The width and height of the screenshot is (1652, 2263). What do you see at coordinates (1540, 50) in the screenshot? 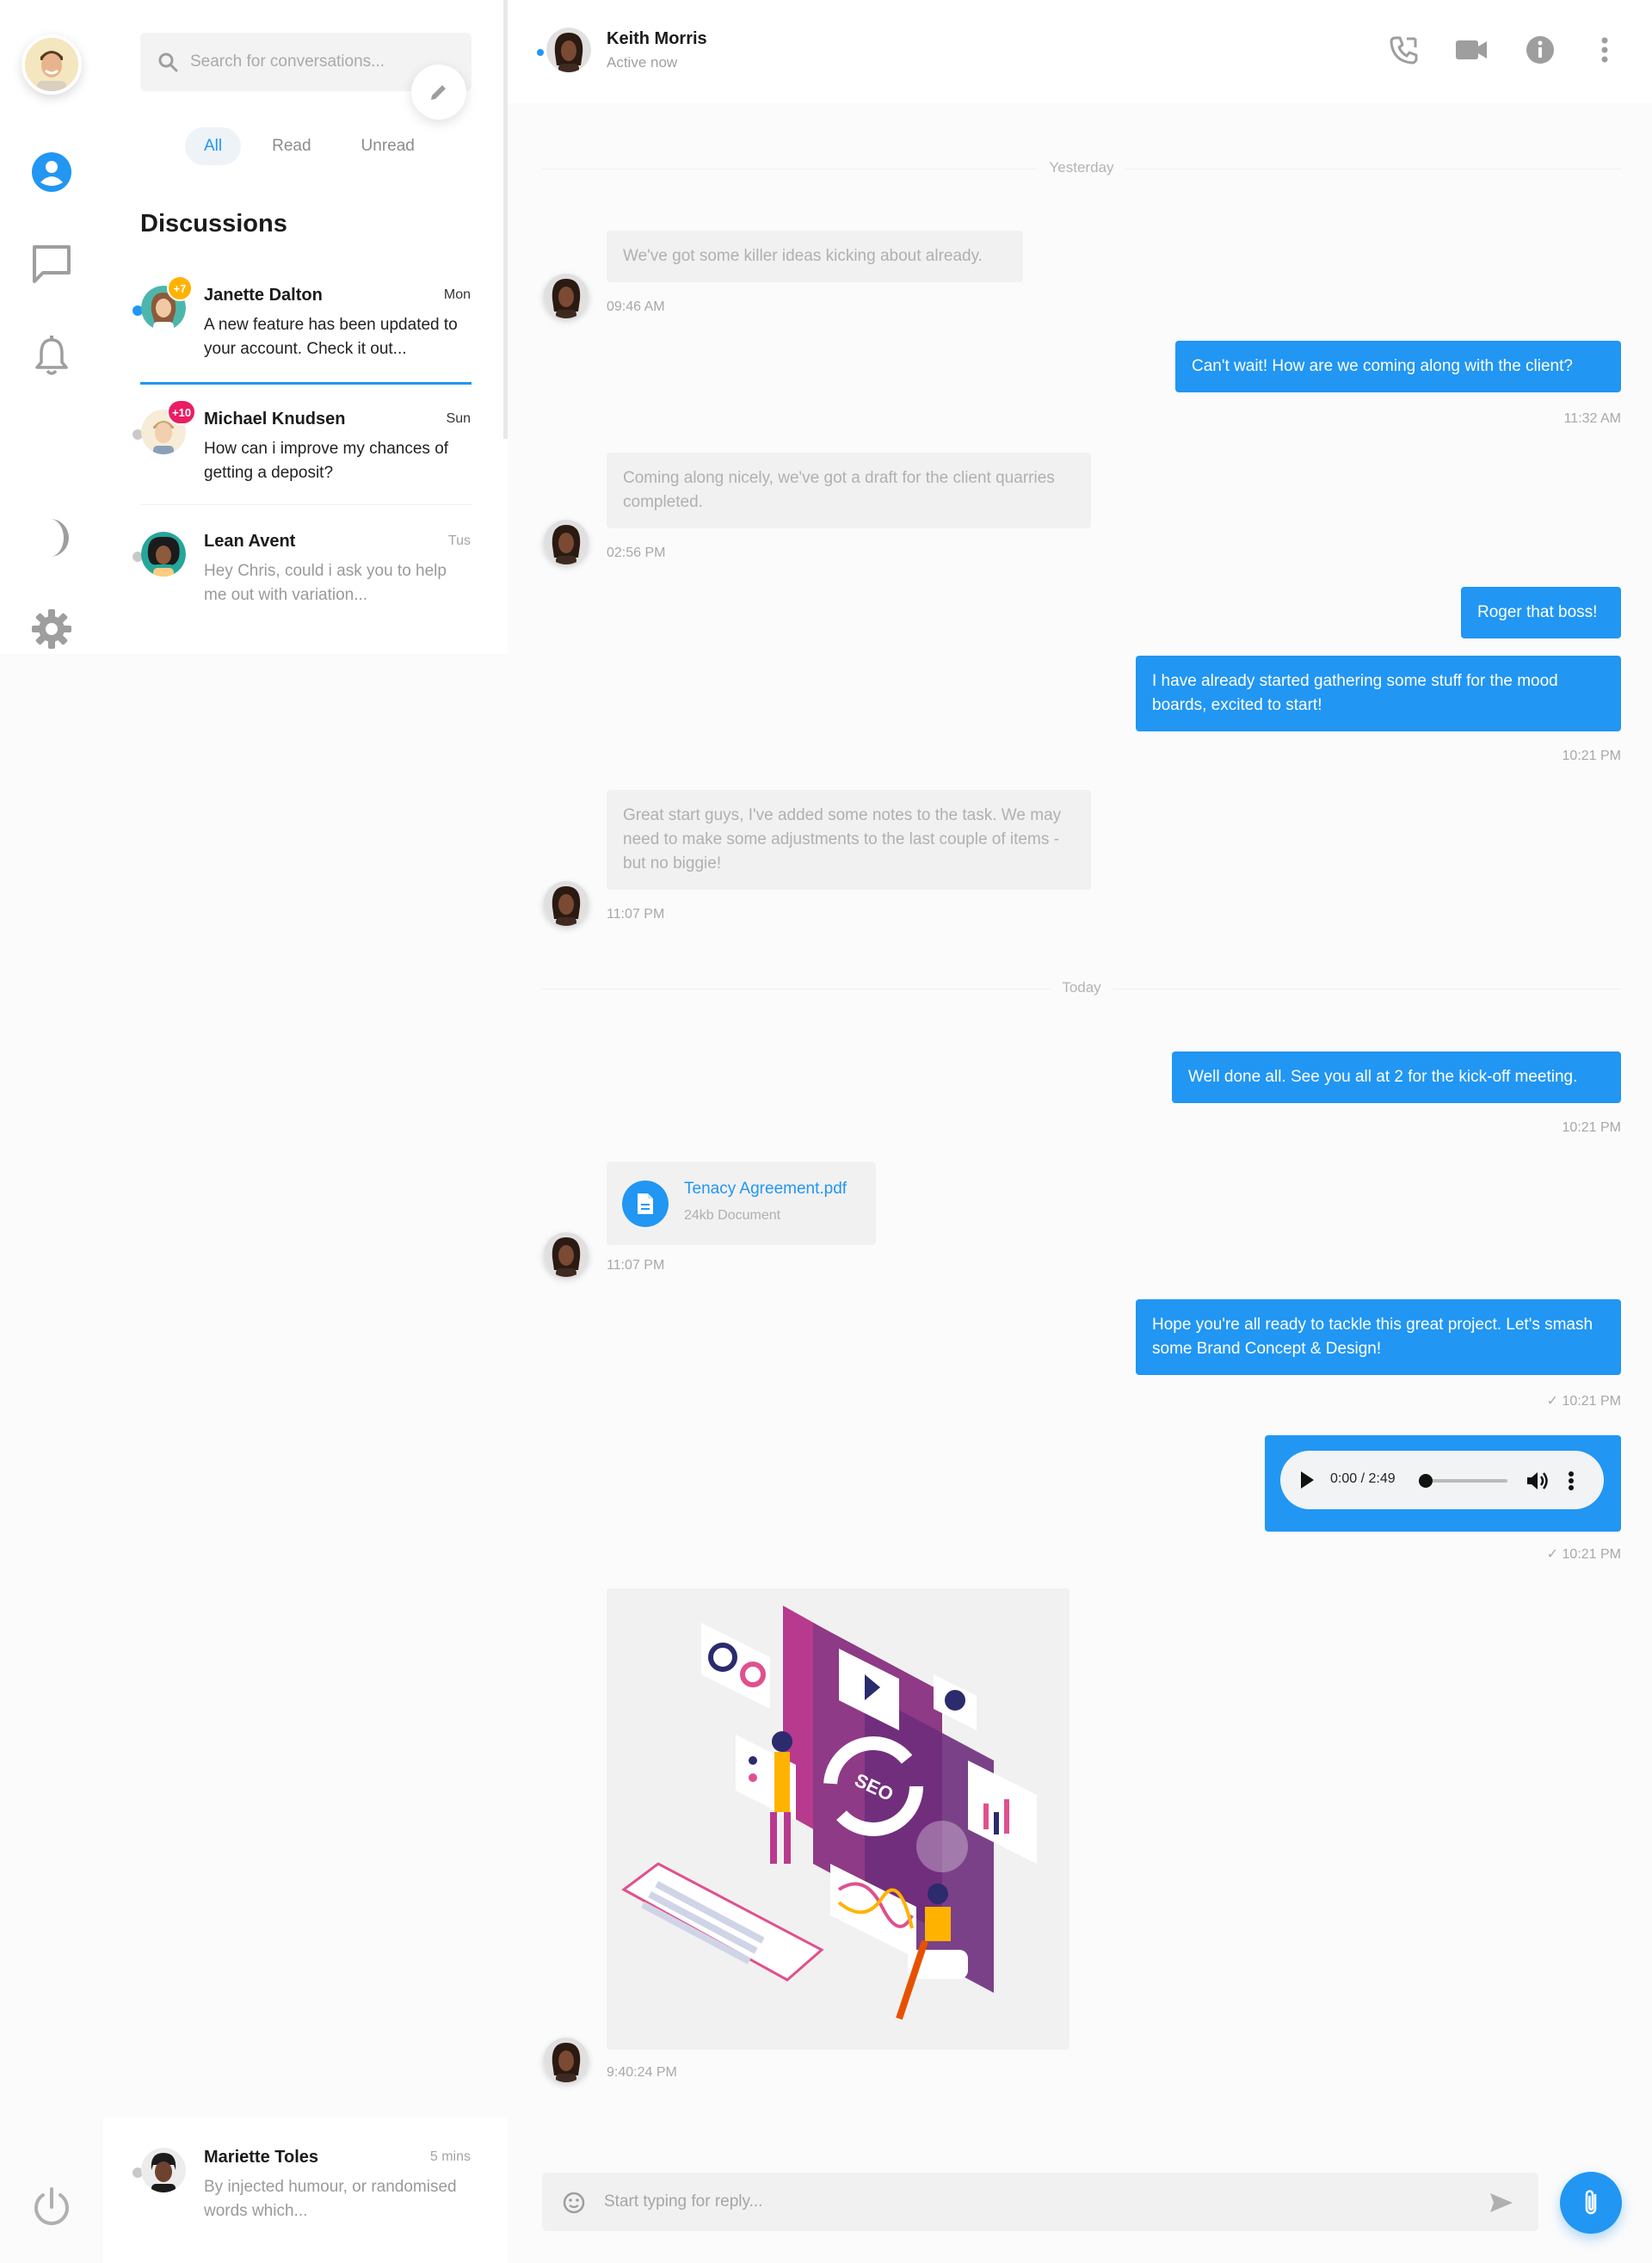
I see `info-icon` at bounding box center [1540, 50].